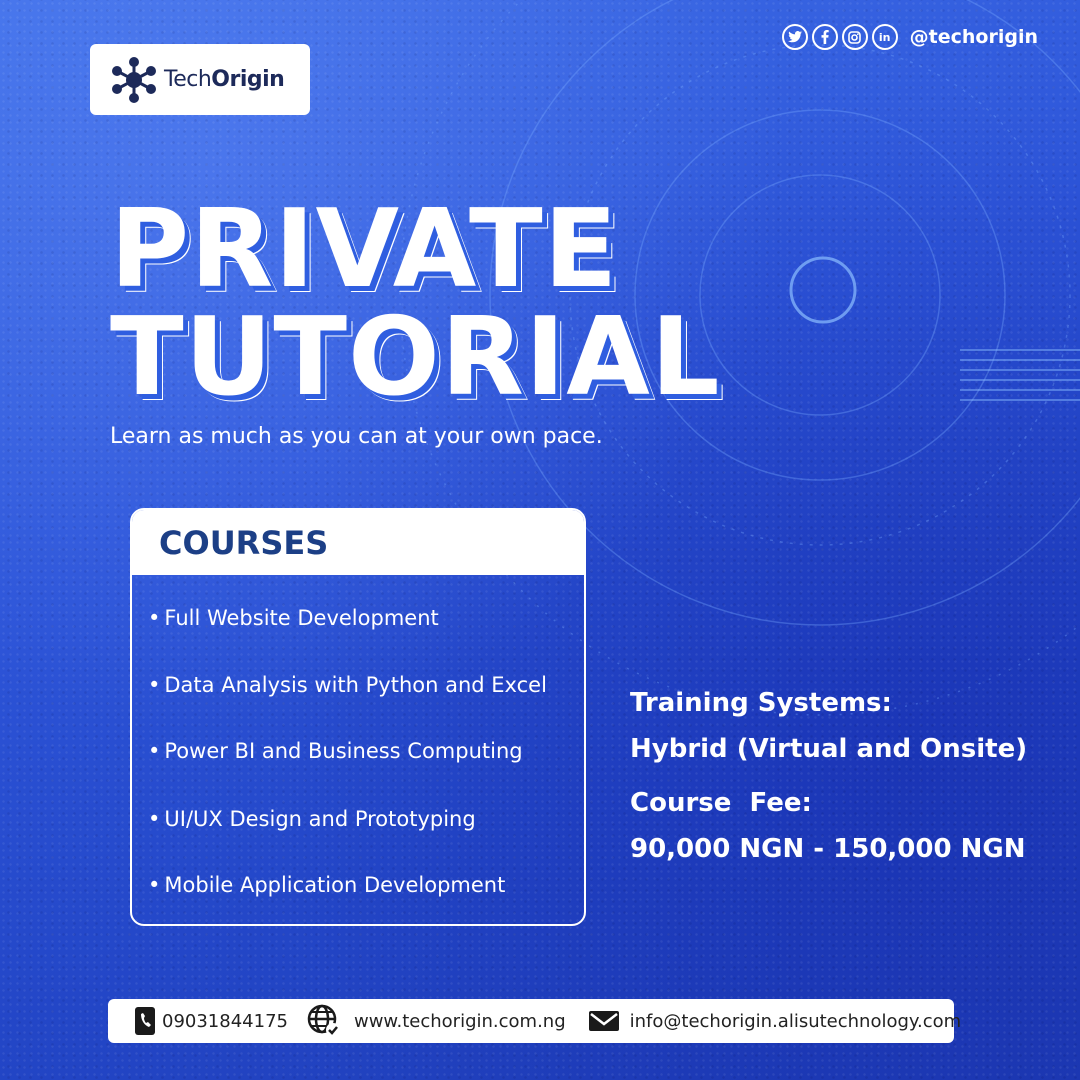  I want to click on social-handle: @techorigin, so click(973, 37).